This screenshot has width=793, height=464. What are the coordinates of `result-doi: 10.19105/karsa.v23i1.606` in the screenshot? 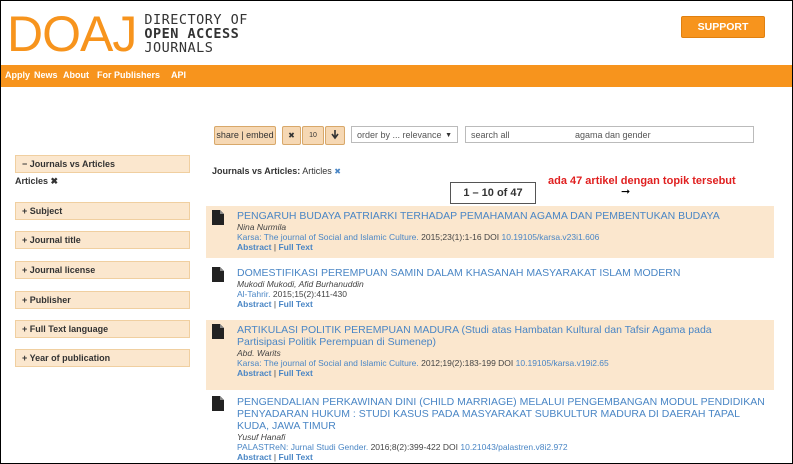 It's located at (550, 237).